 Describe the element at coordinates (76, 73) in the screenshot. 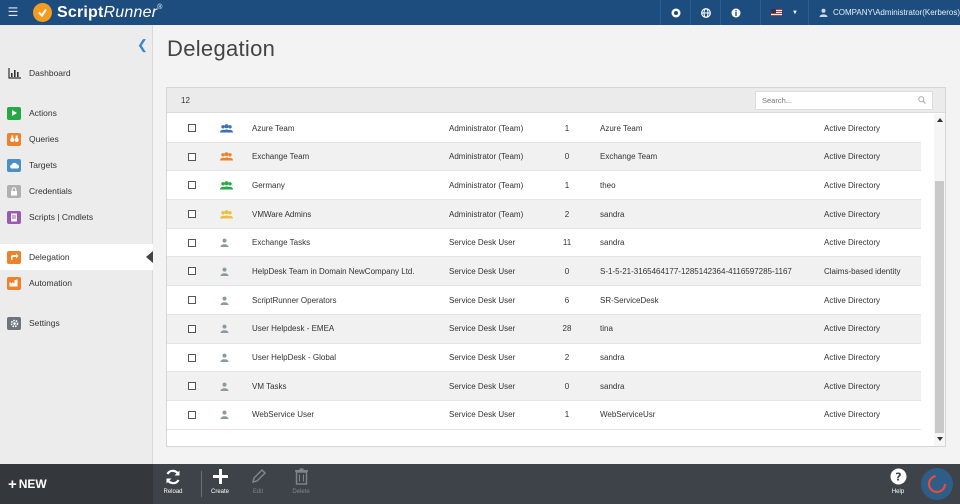

I see `sidebar-item-dashboard: Dashboard` at that location.